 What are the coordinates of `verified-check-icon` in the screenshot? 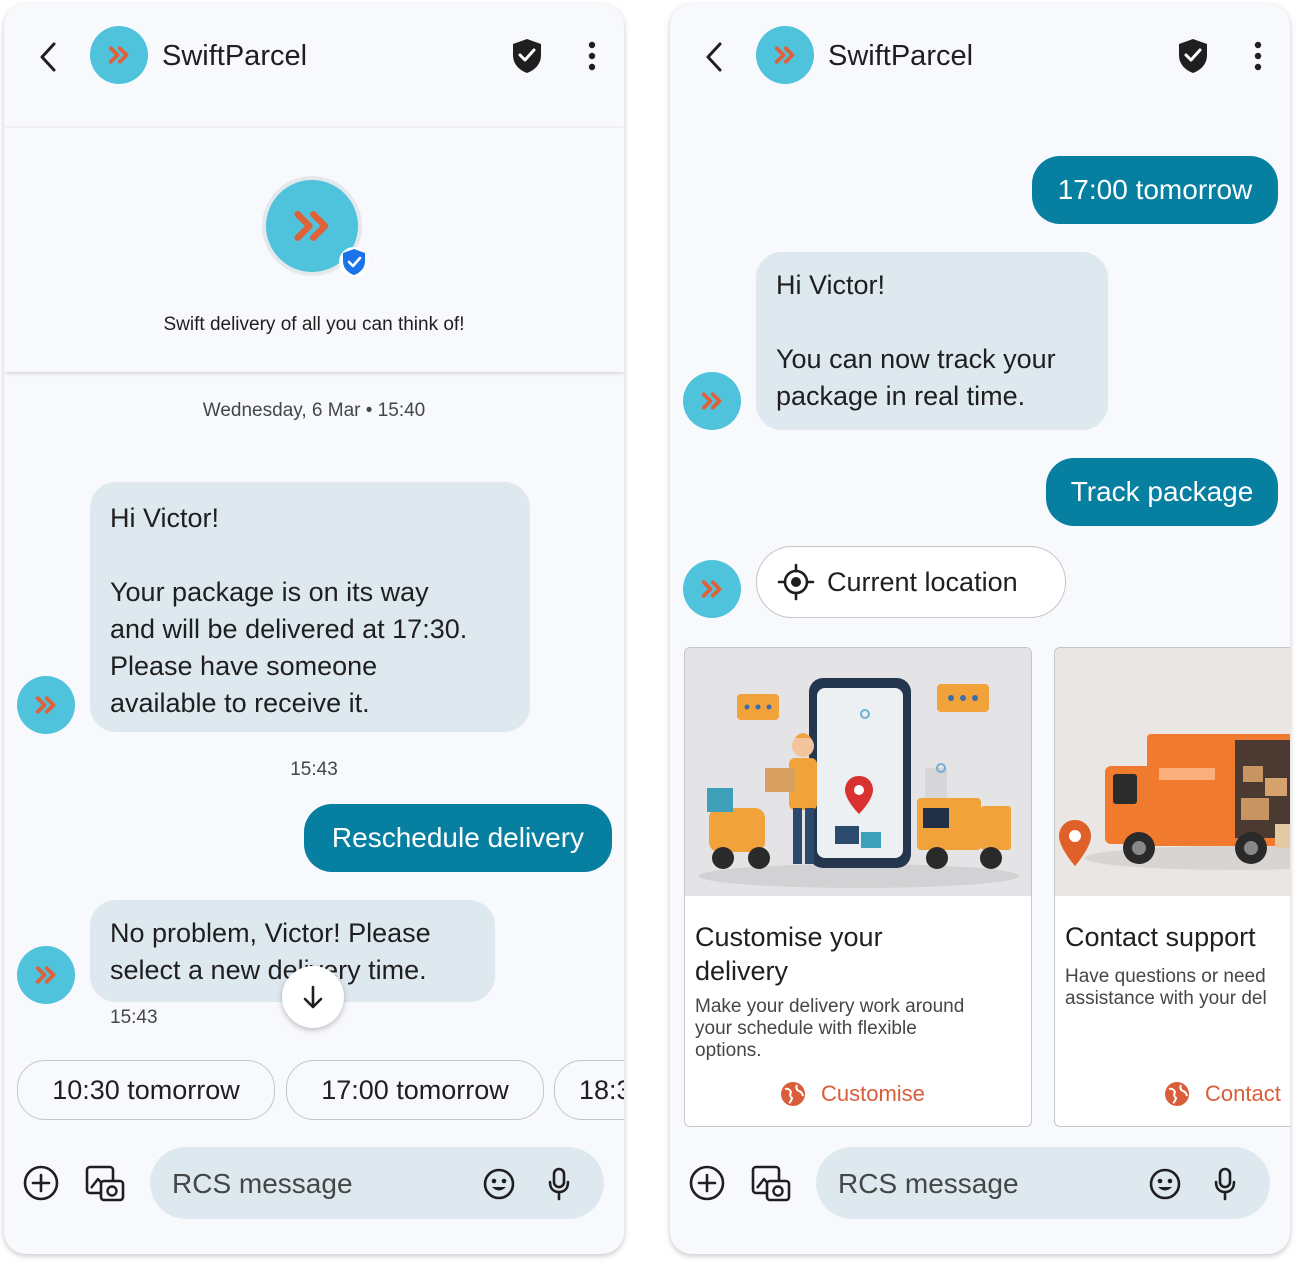 It's located at (354, 262).